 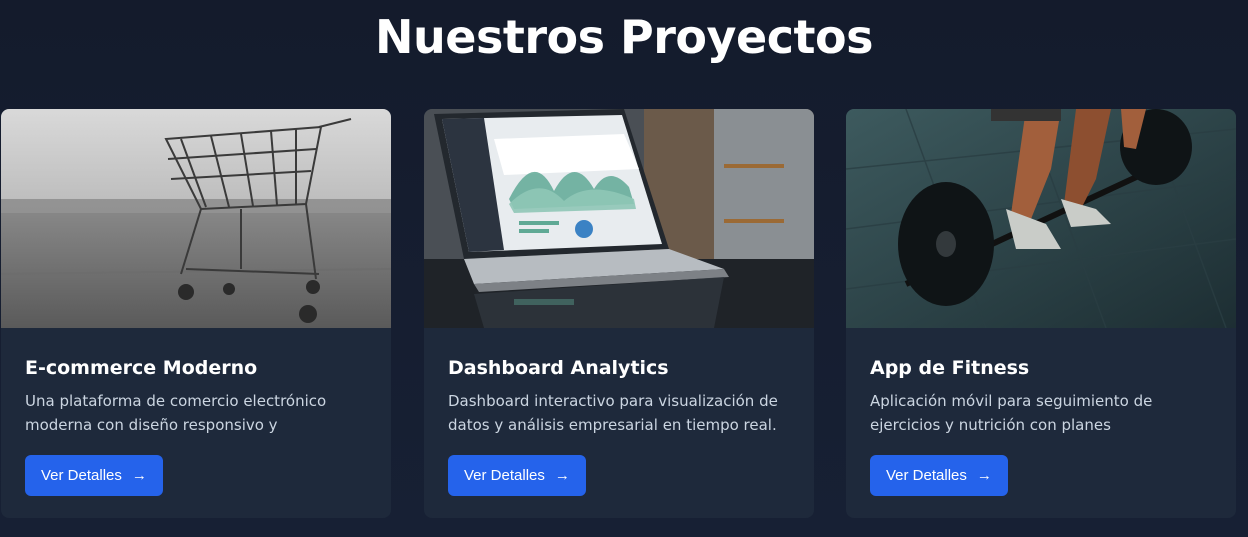 What do you see at coordinates (1041, 218) in the screenshot?
I see `project-image-barbell-lift` at bounding box center [1041, 218].